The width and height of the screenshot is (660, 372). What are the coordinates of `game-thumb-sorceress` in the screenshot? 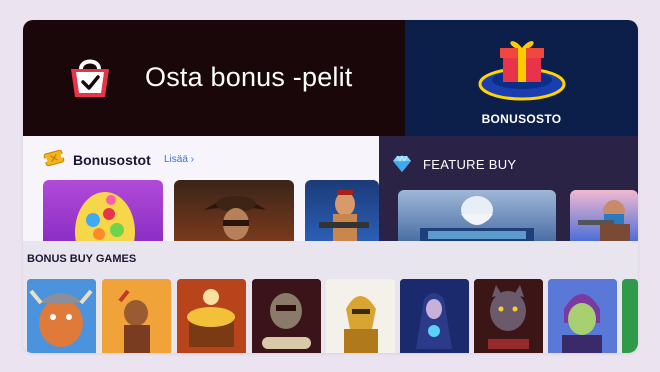 It's located at (434, 316).